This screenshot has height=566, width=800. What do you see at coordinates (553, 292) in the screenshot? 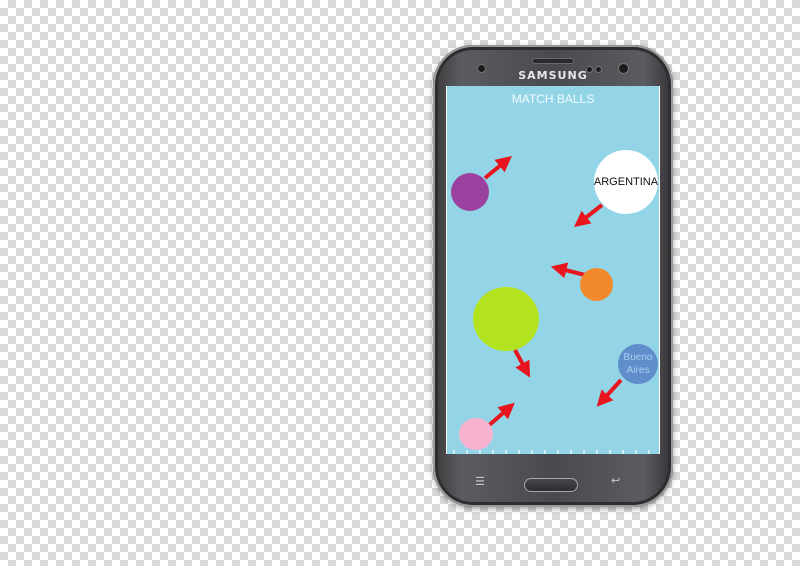
I see `arrows-layer` at bounding box center [553, 292].